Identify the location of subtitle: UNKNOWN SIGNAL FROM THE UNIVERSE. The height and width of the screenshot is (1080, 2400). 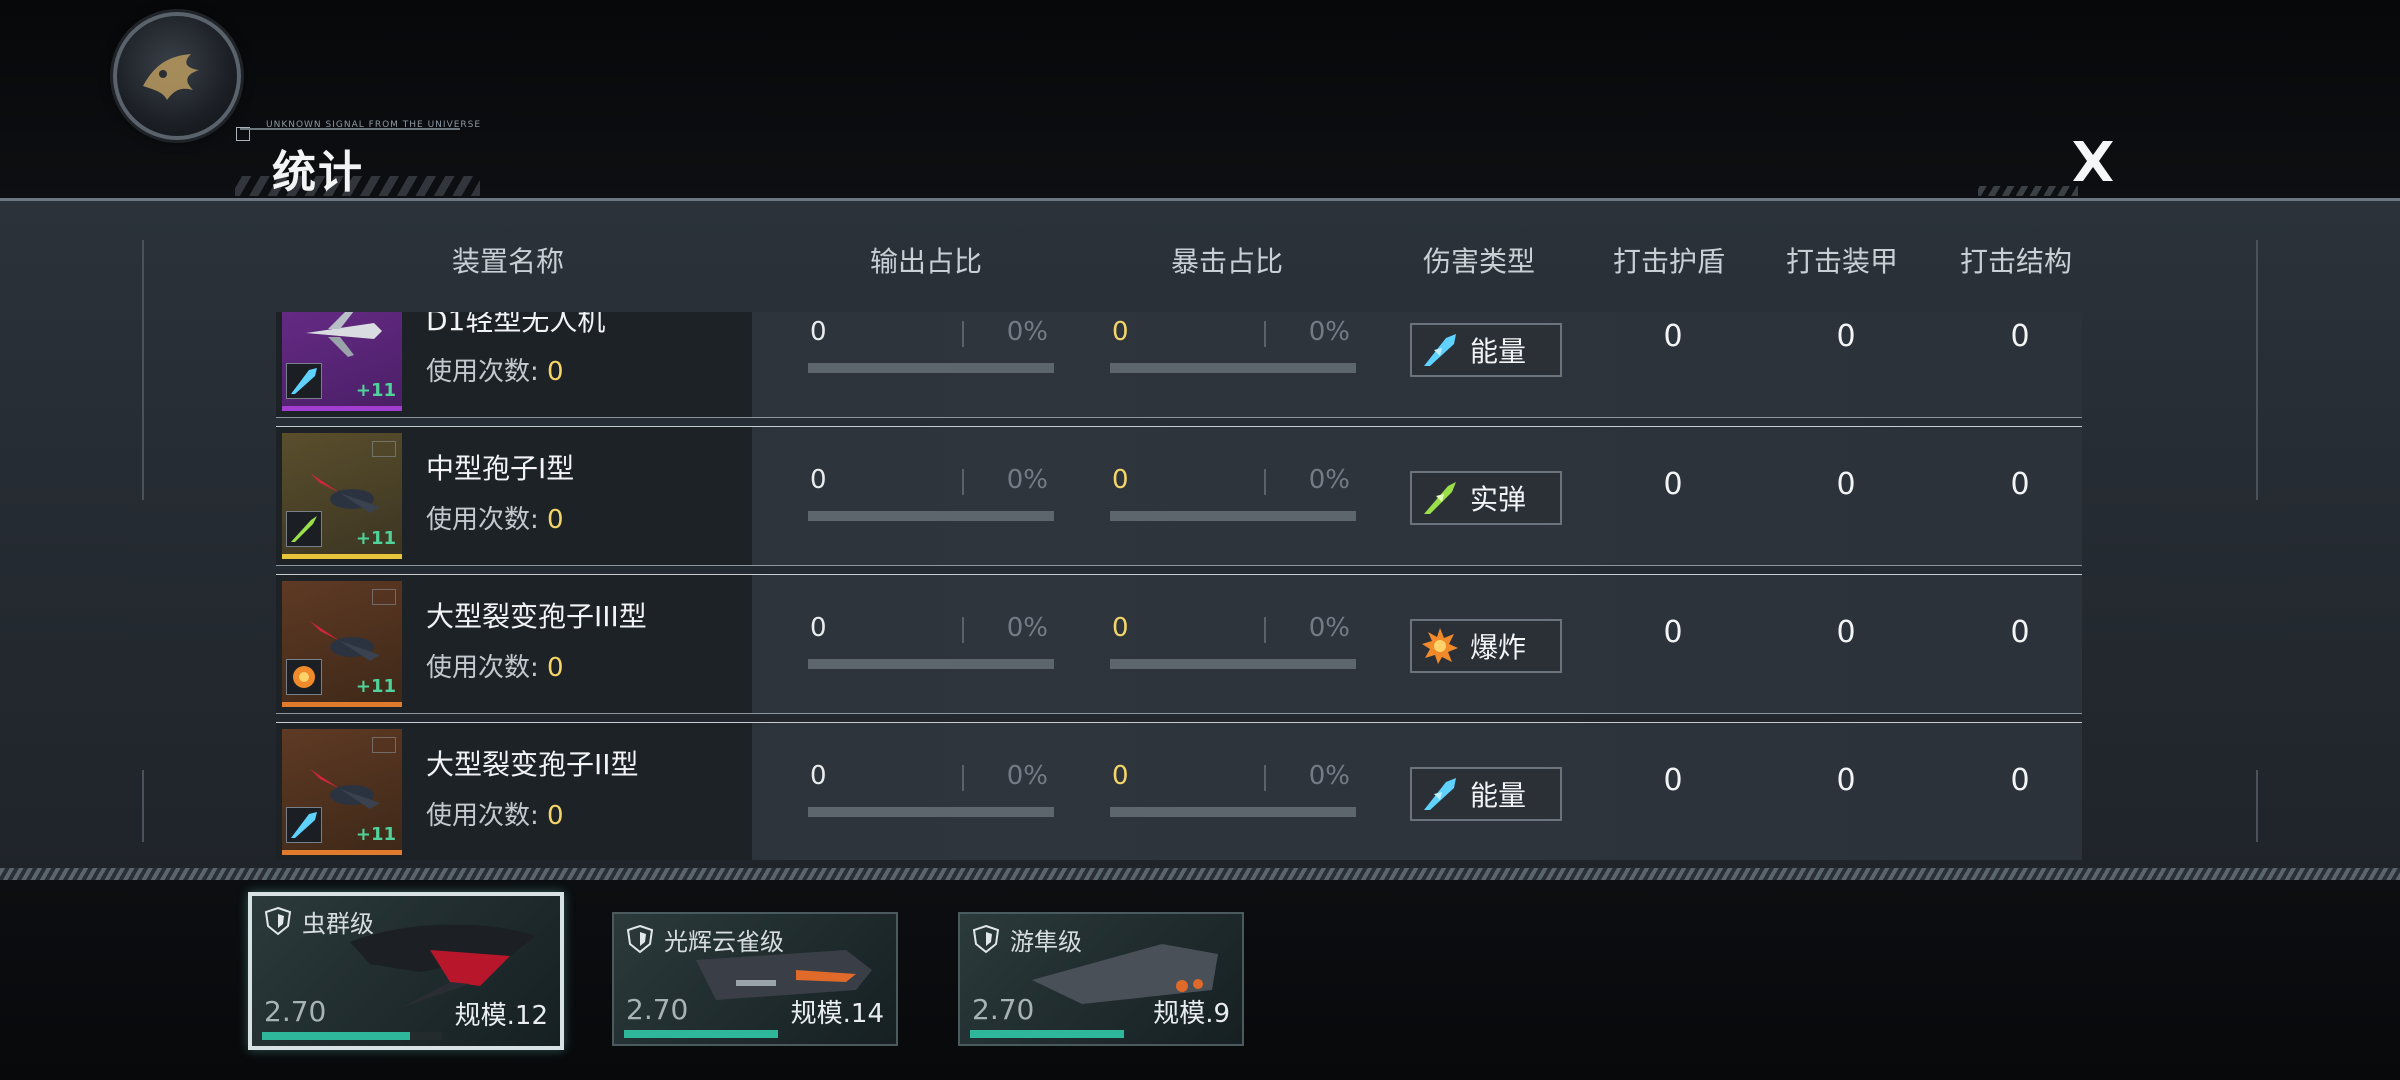
(374, 125).